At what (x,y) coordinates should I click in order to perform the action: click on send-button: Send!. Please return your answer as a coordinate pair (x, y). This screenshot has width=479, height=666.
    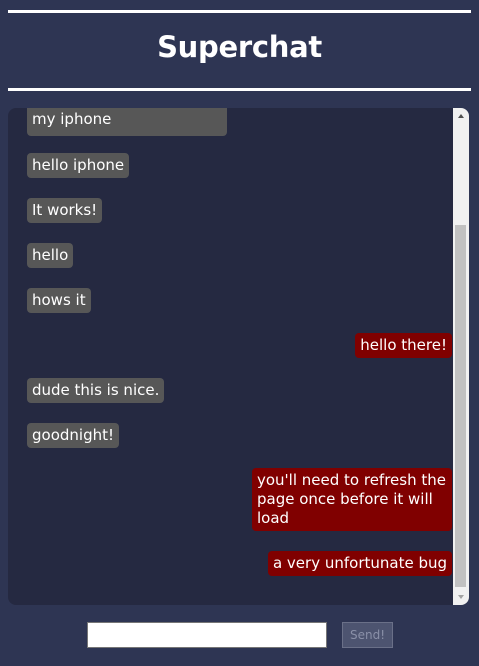
    Looking at the image, I should click on (367, 635).